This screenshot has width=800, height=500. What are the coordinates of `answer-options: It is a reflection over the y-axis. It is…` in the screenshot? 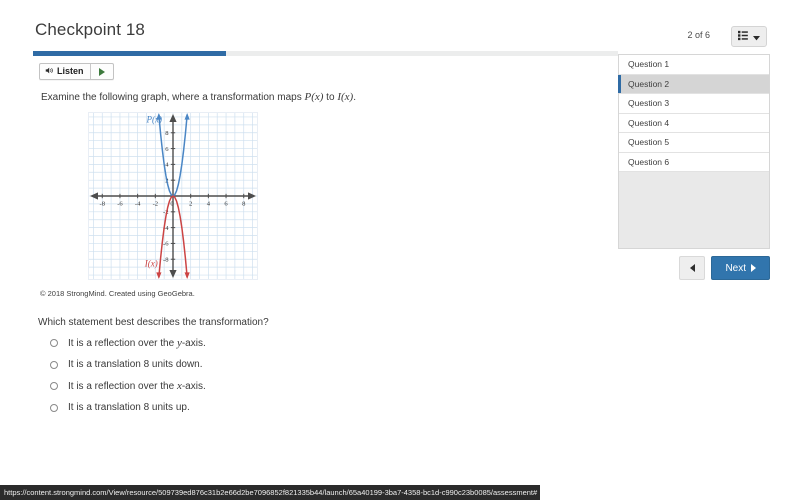 It's located at (310, 380).